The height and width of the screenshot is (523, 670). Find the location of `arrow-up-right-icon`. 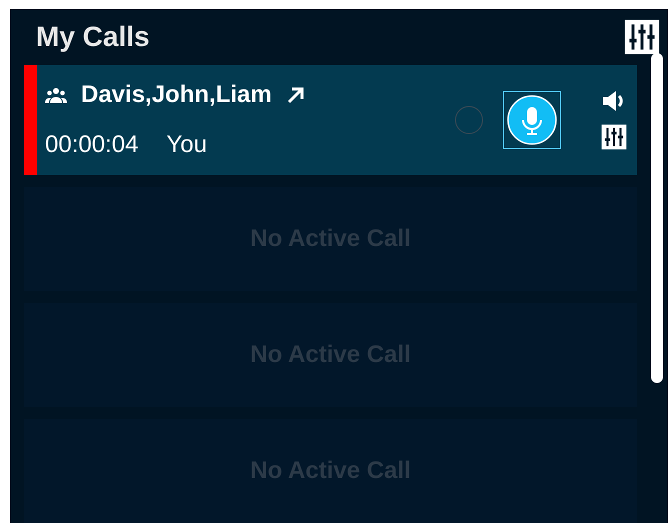

arrow-up-right-icon is located at coordinates (296, 95).